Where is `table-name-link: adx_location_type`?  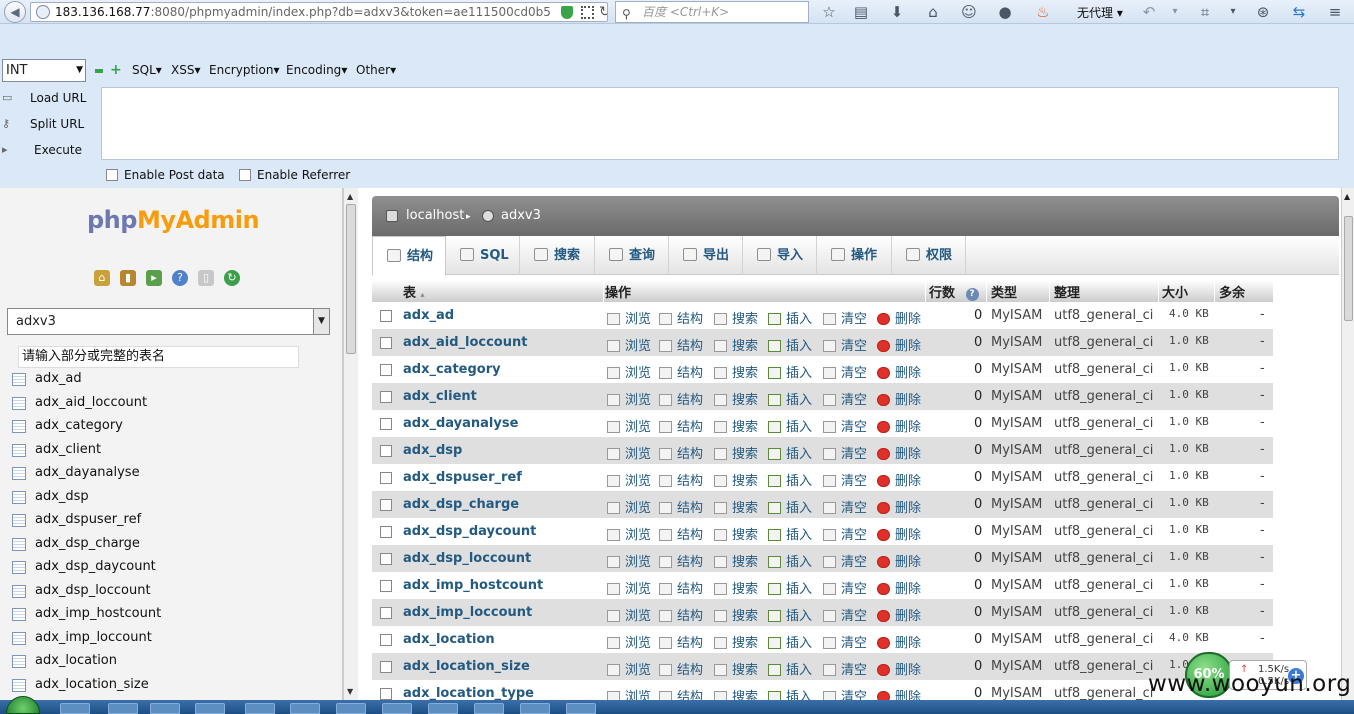
table-name-link: adx_location_type is located at coordinates (468, 693).